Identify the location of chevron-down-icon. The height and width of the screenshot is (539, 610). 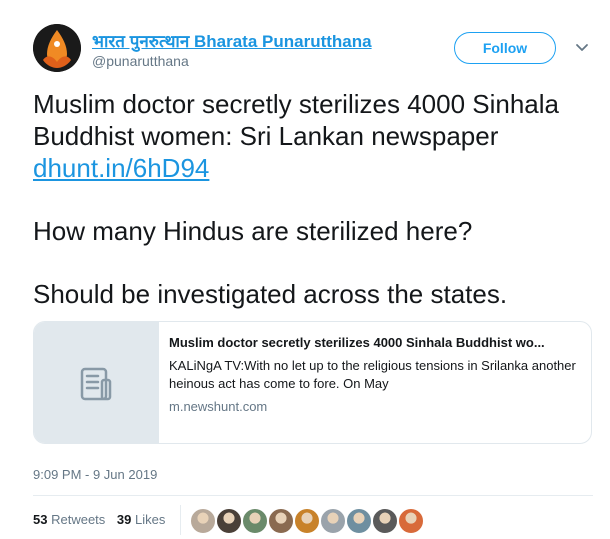
(582, 48).